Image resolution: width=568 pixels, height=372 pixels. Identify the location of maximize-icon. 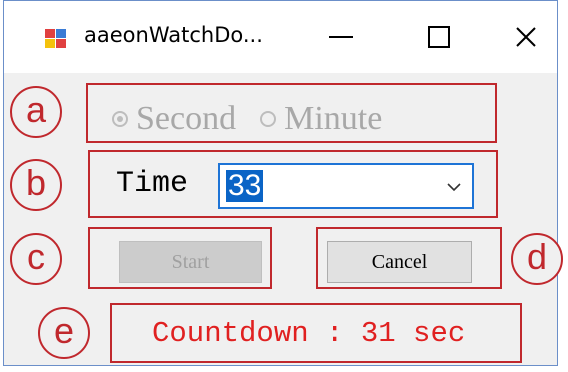
(439, 37).